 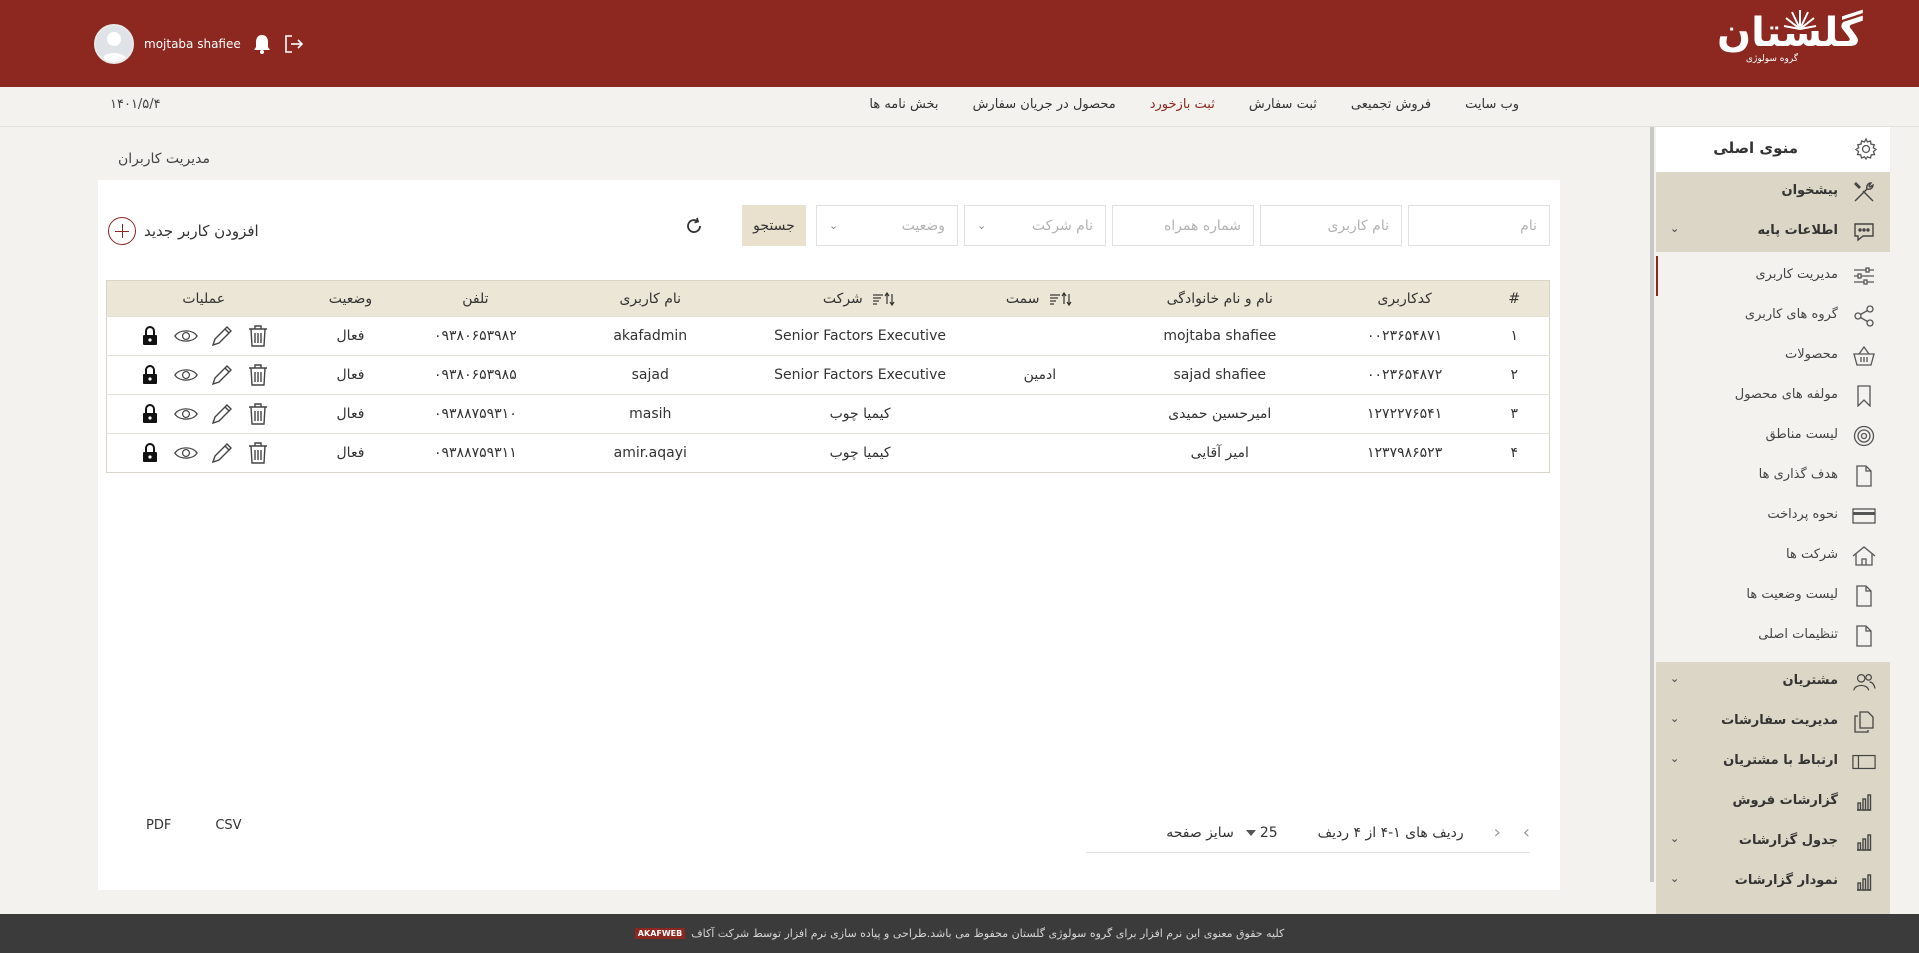 I want to click on name-filter-input: نام, so click(x=1479, y=225).